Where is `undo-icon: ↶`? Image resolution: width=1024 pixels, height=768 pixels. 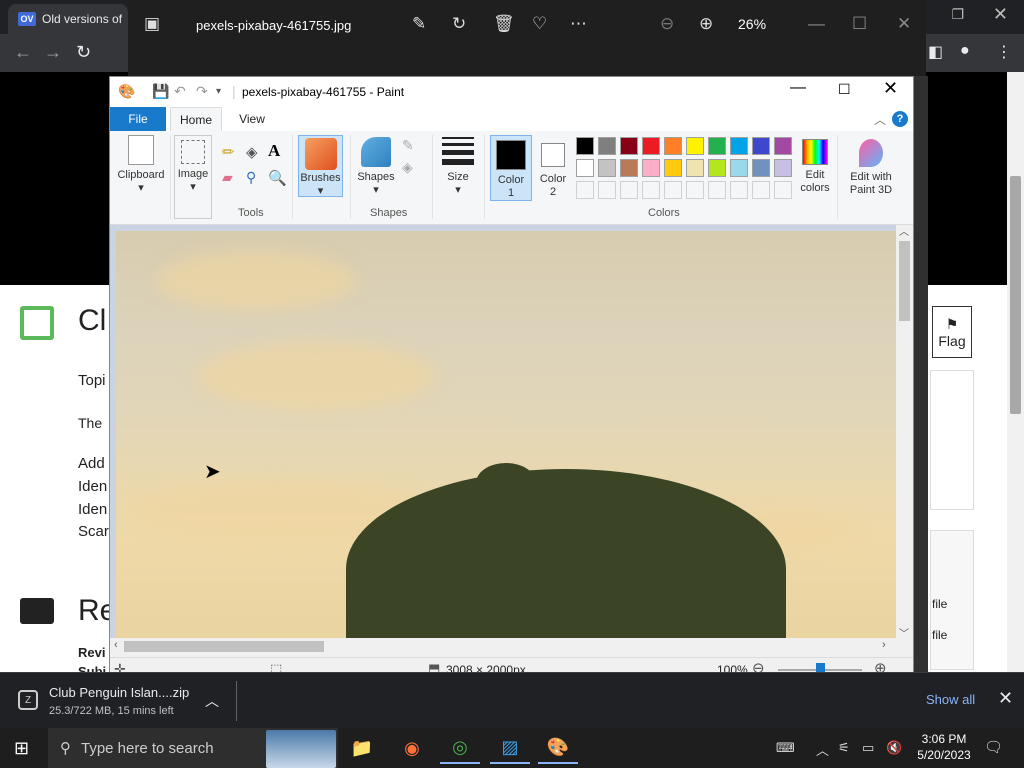
undo-icon: ↶ is located at coordinates (180, 91).